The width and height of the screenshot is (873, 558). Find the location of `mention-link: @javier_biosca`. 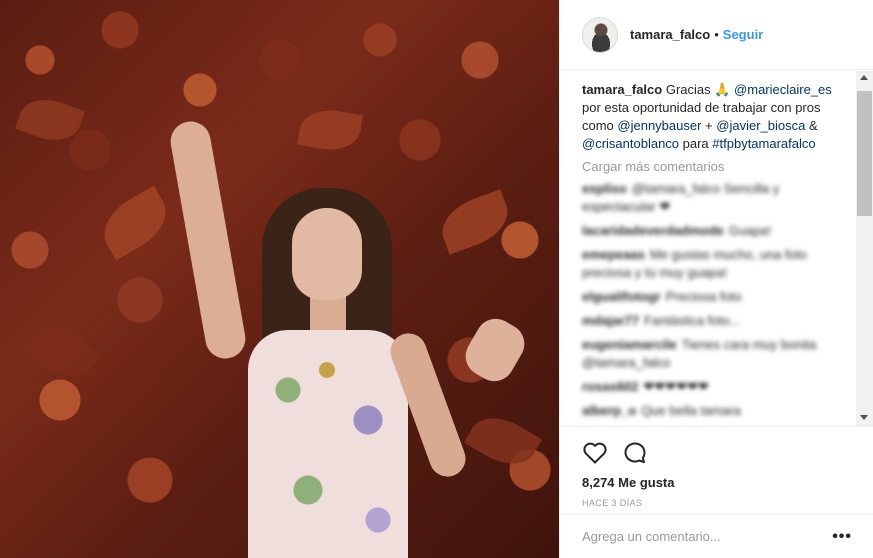

mention-link: @javier_biosca is located at coordinates (760, 125).